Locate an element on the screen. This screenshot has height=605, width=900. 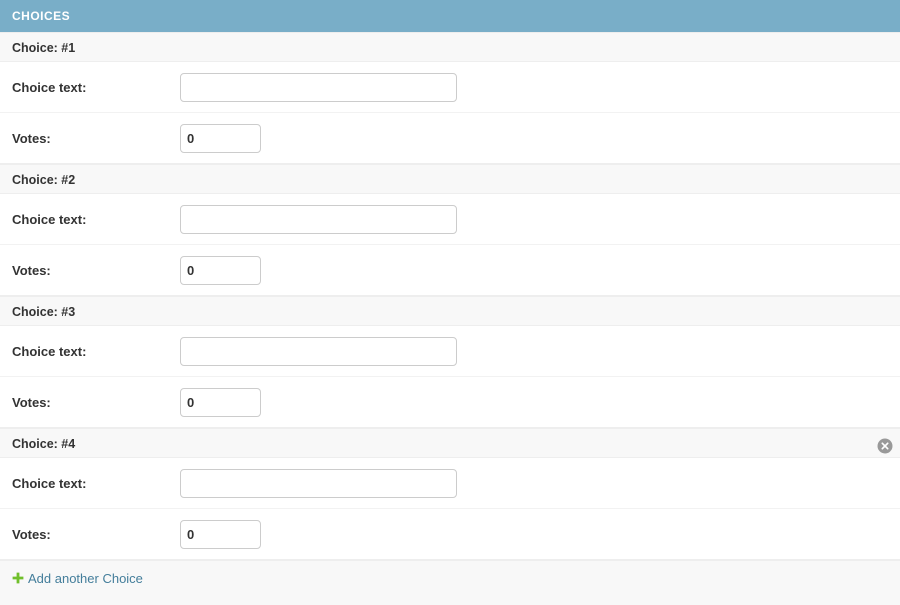
form-row-choice-text-4: Choice text: is located at coordinates (450, 483).